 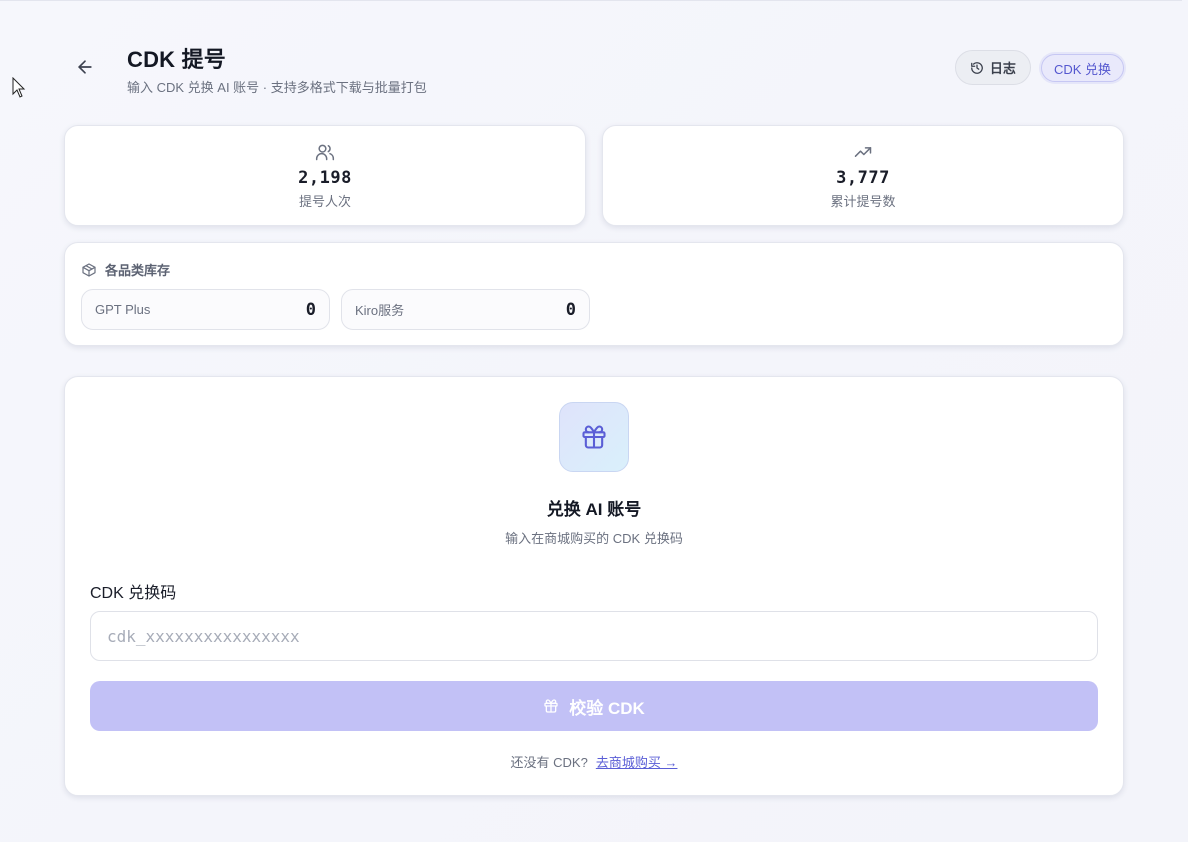 I want to click on inventory-item-kiro: Kiro服务 0, so click(x=465, y=309).